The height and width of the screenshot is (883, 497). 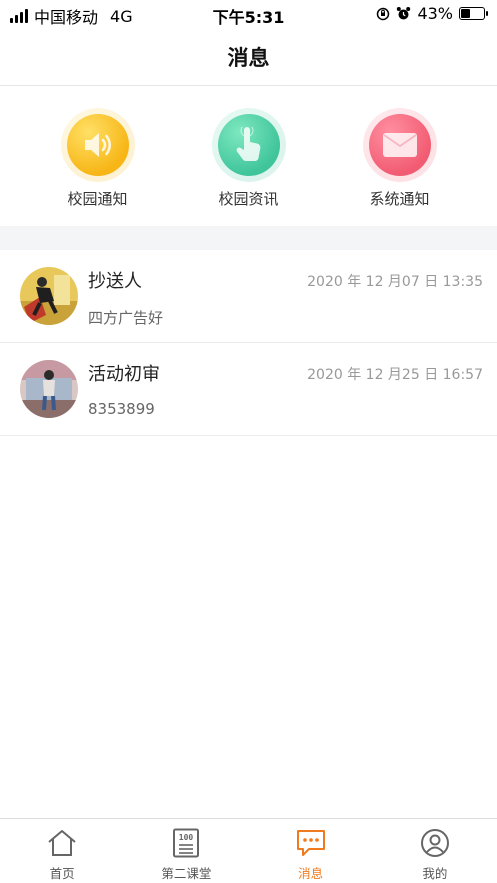 I want to click on message-row: 活动初审 2020 年 12 月25 日 16:57 8353899, so click(x=248, y=389).